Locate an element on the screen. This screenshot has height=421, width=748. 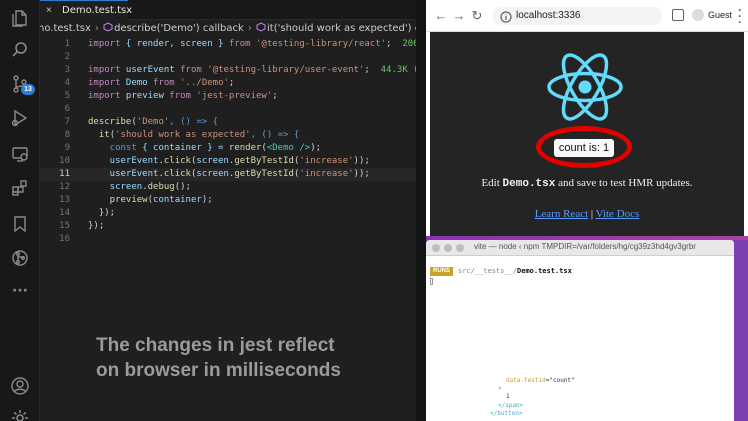
code-token: it is located at coordinates (99, 135).